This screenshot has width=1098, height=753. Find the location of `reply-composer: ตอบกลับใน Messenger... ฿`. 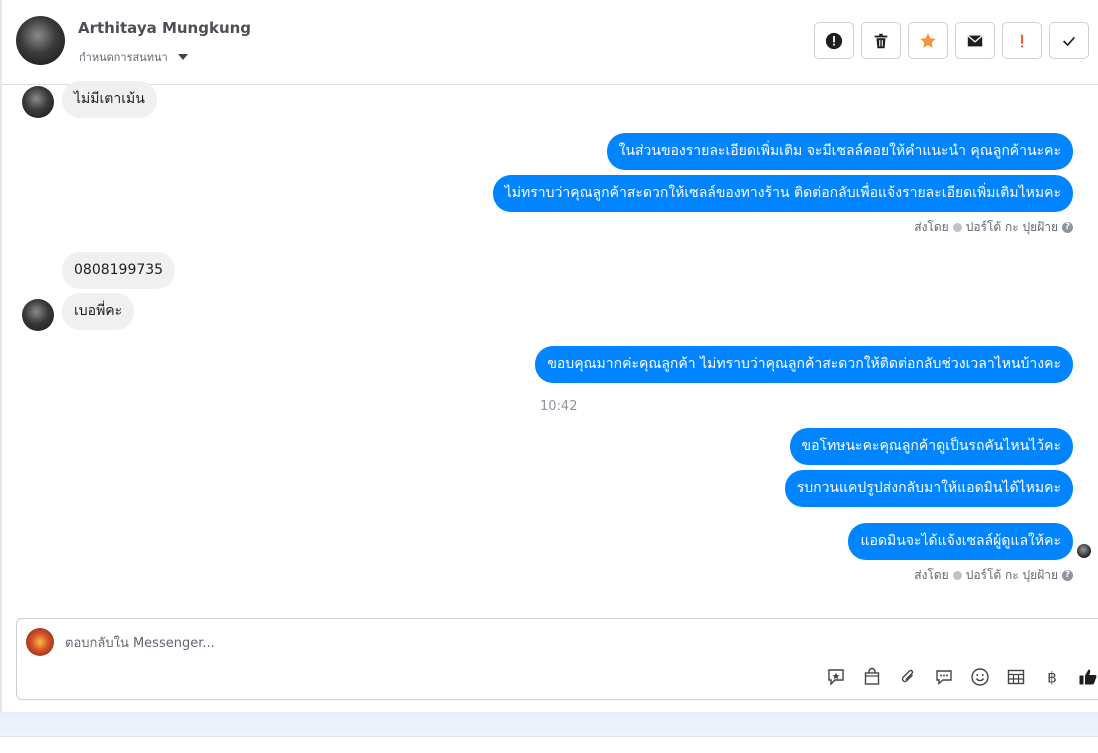

reply-composer: ตอบกลับใน Messenger... ฿ is located at coordinates (557, 659).